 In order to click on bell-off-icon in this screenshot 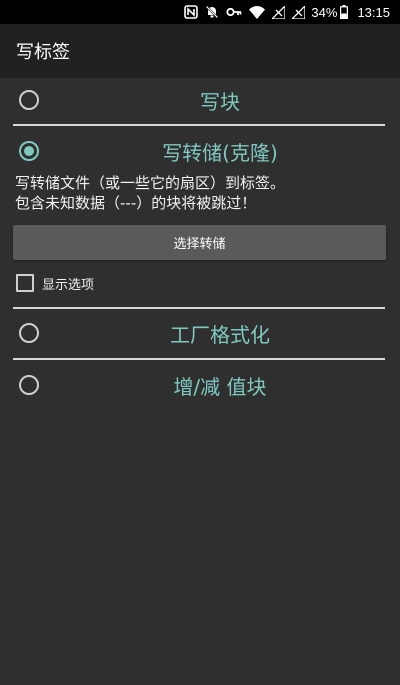, I will do `click(212, 12)`.